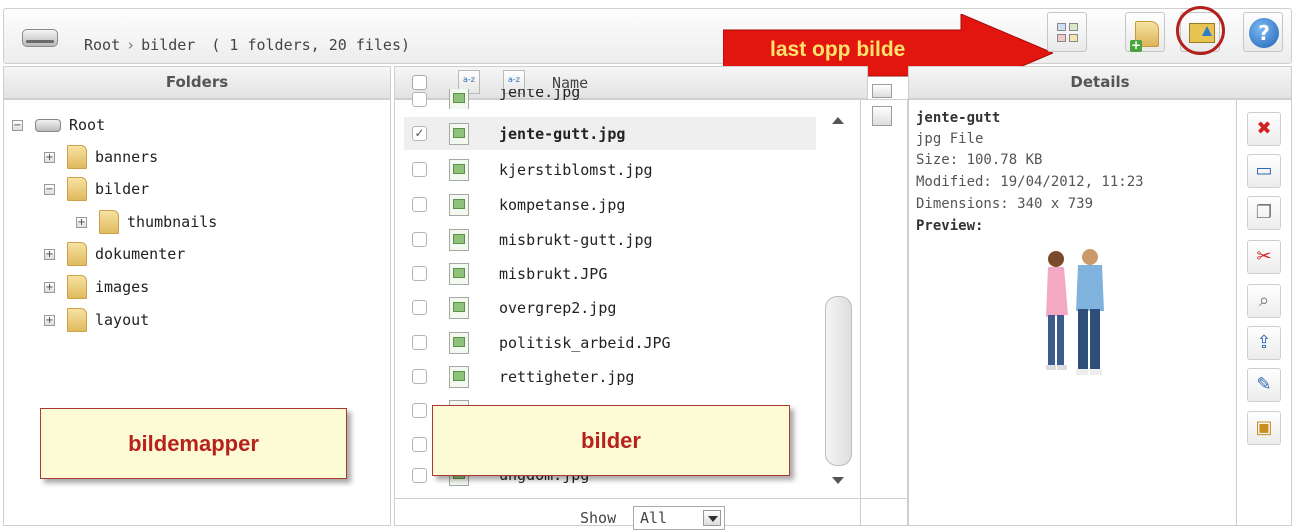 This screenshot has height=530, width=1295. What do you see at coordinates (1264, 129) in the screenshot?
I see `delete-icon: ✖` at bounding box center [1264, 129].